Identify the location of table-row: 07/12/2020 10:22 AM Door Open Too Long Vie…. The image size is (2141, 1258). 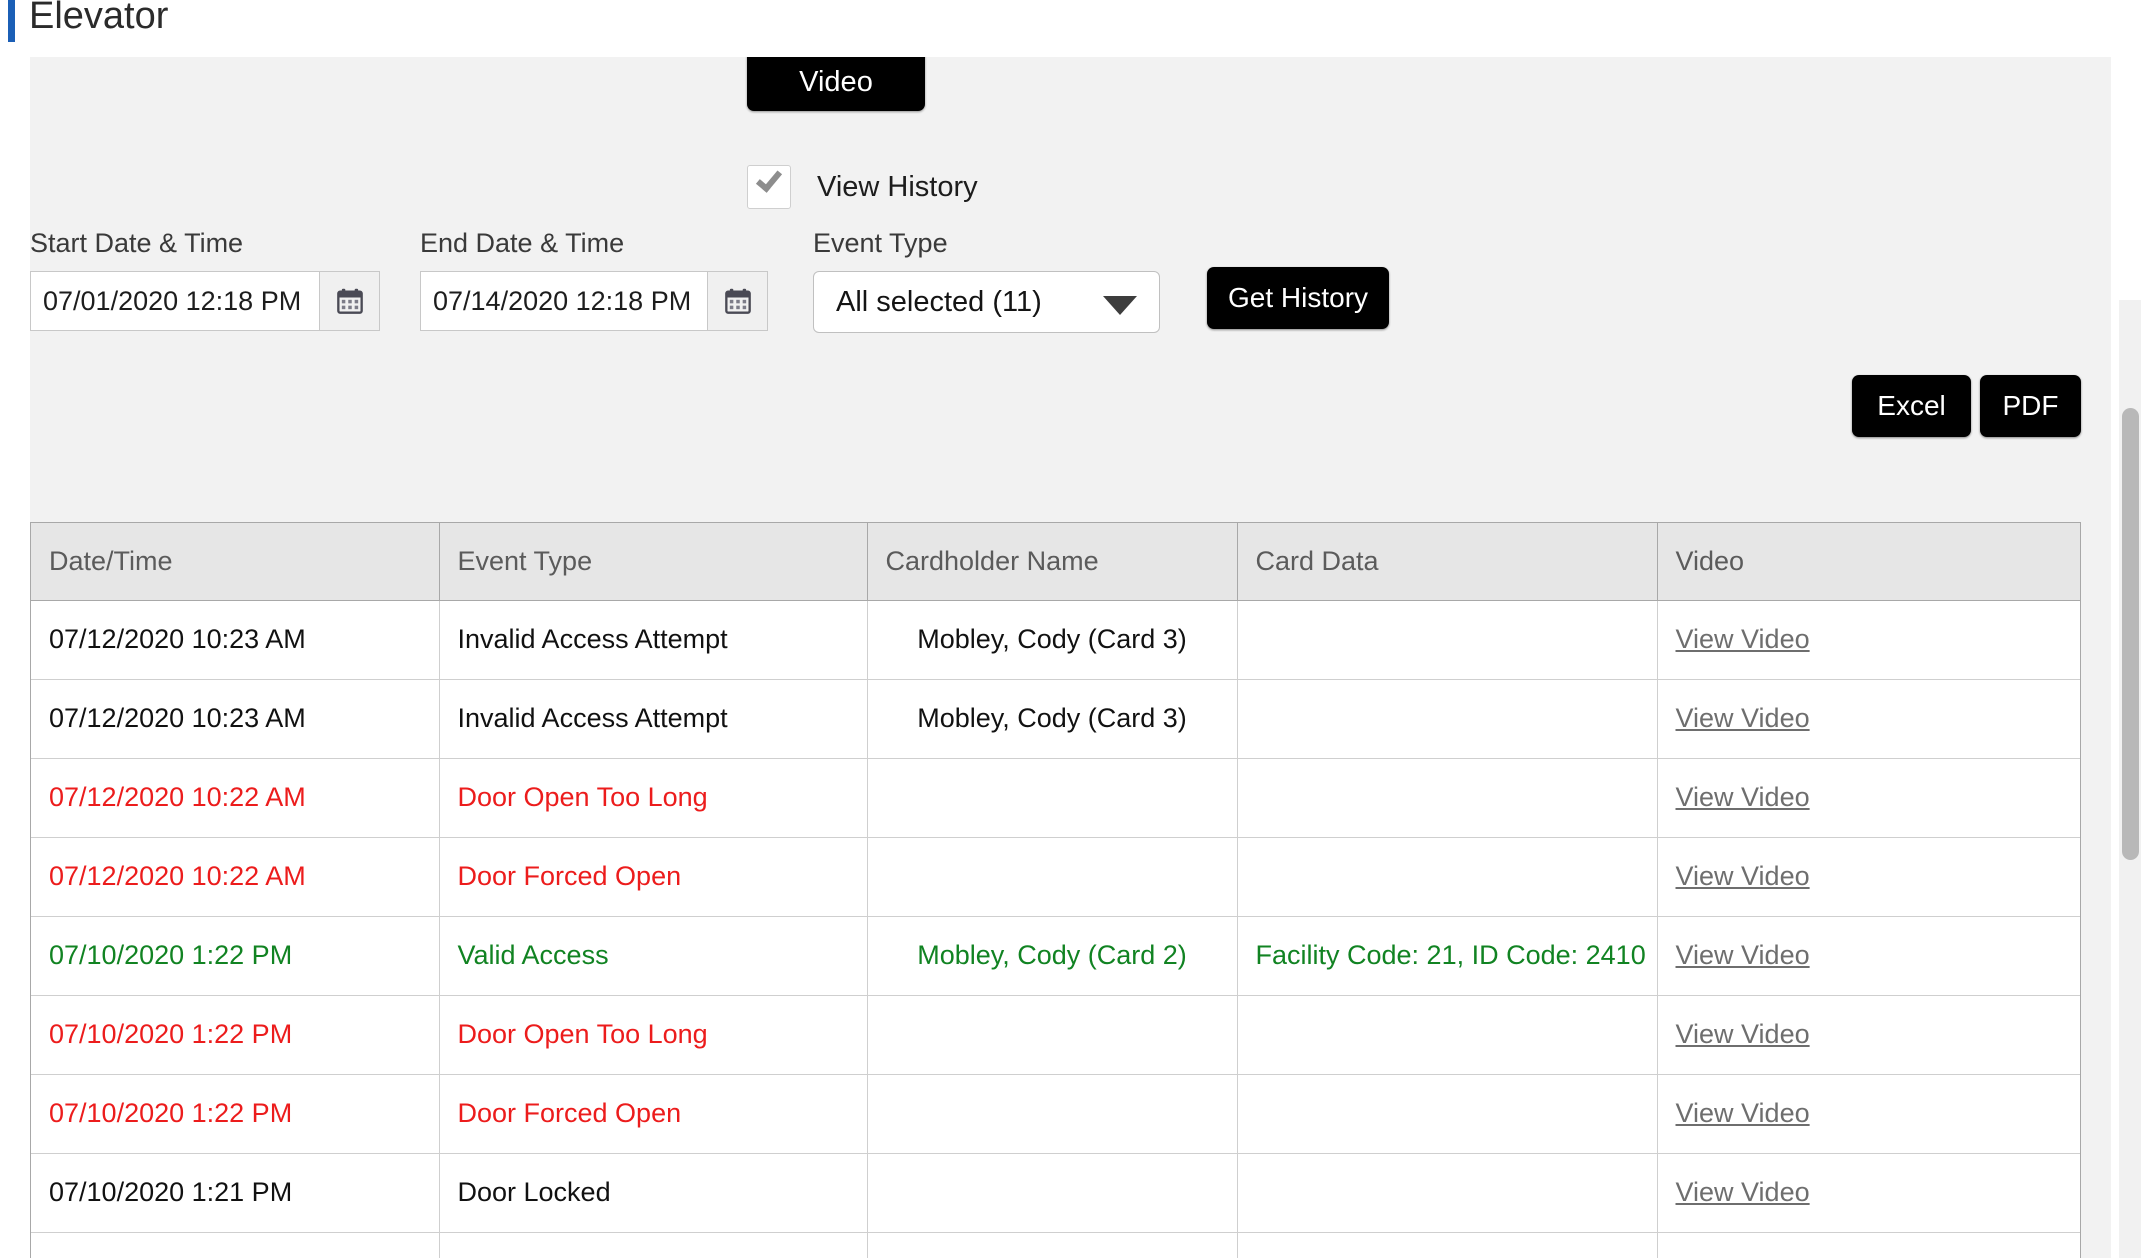
(1055, 798).